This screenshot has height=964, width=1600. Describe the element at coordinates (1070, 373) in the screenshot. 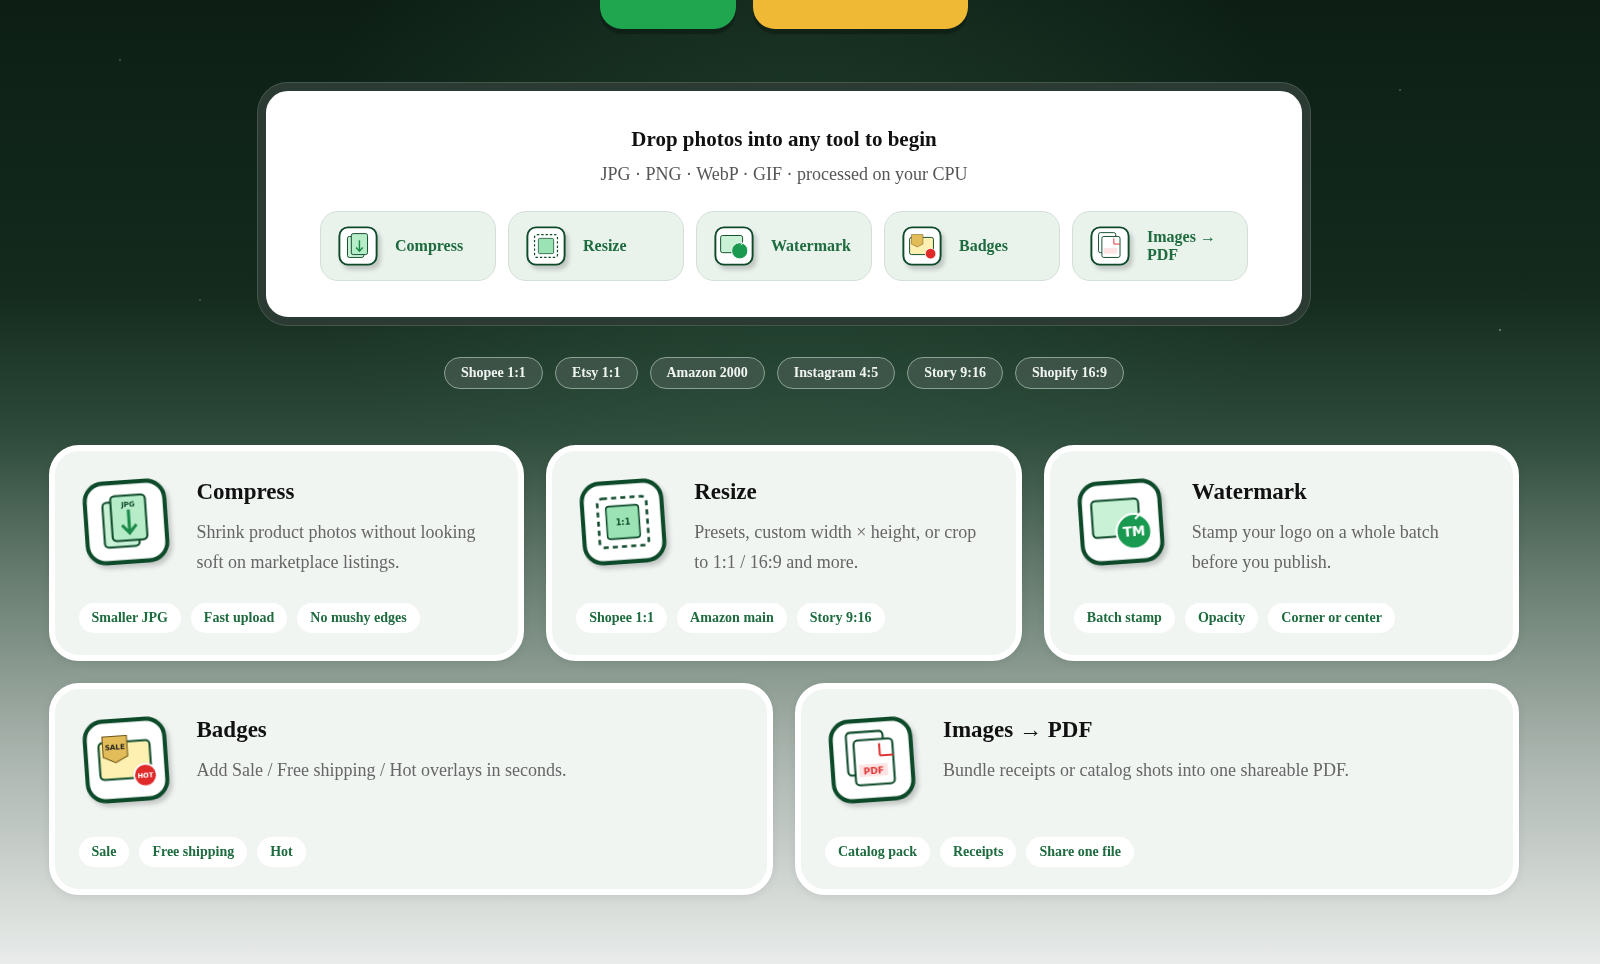

I see `preset-chip: Shopify 16:9` at that location.